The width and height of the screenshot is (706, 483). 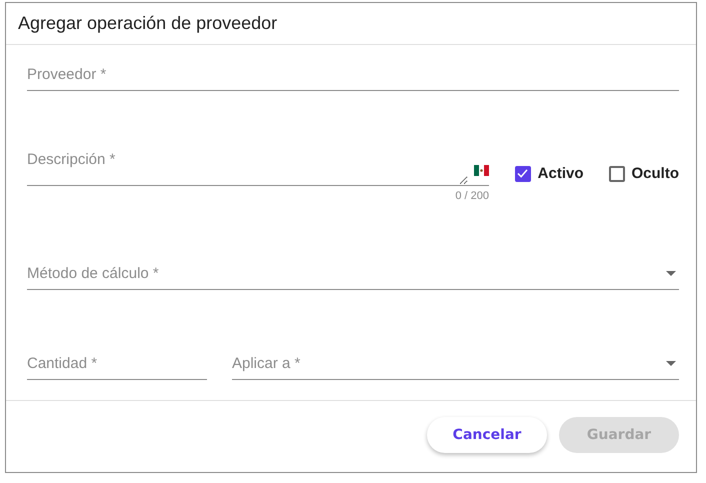 I want to click on checkbox-label: Activo, so click(x=561, y=173).